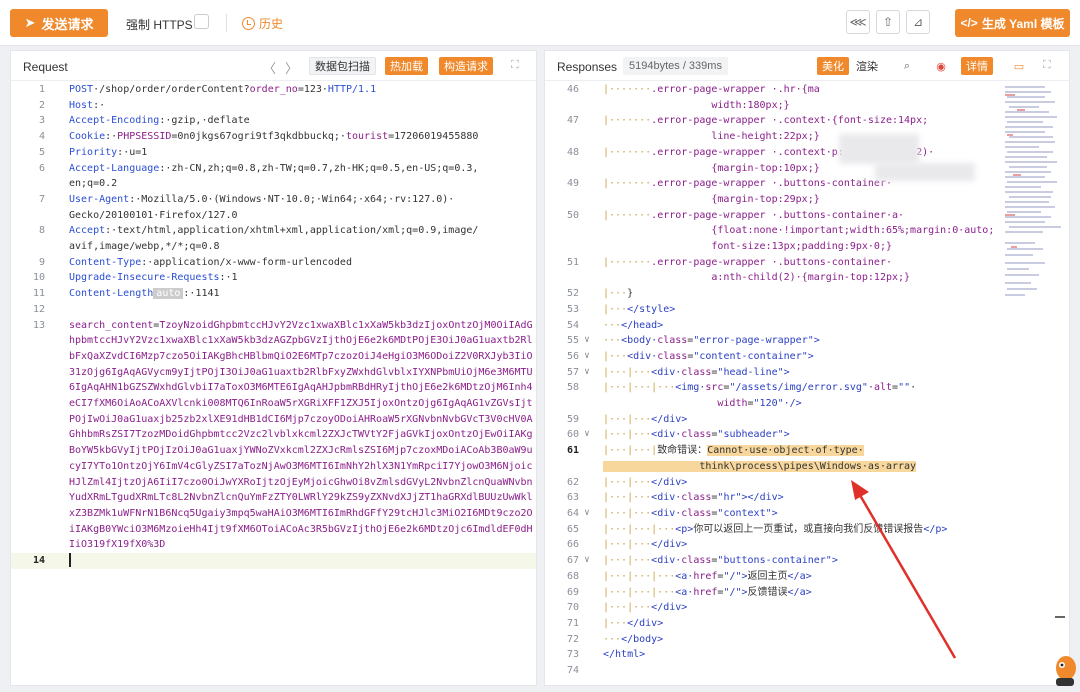  What do you see at coordinates (271, 24) in the screenshot?
I see `history-label: 历史` at bounding box center [271, 24].